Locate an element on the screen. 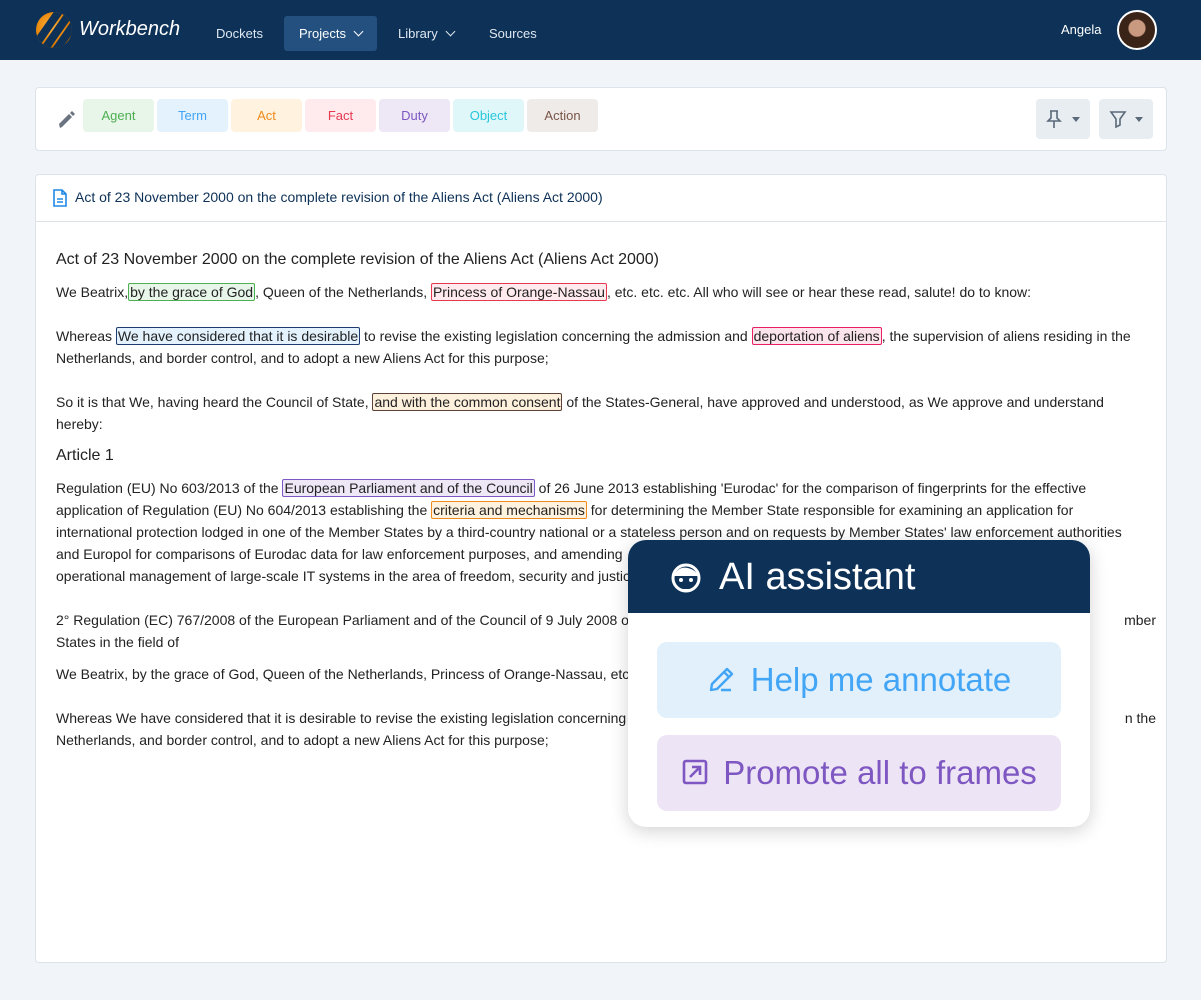  promote-all-to-frames-button: Promote all to frames is located at coordinates (859, 773).